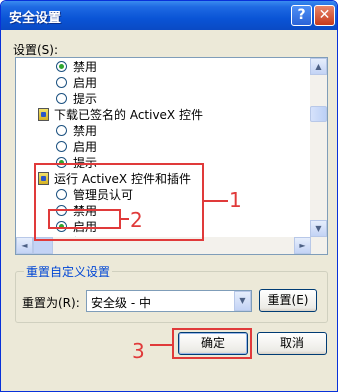  I want to click on help-button: ?, so click(301, 15).